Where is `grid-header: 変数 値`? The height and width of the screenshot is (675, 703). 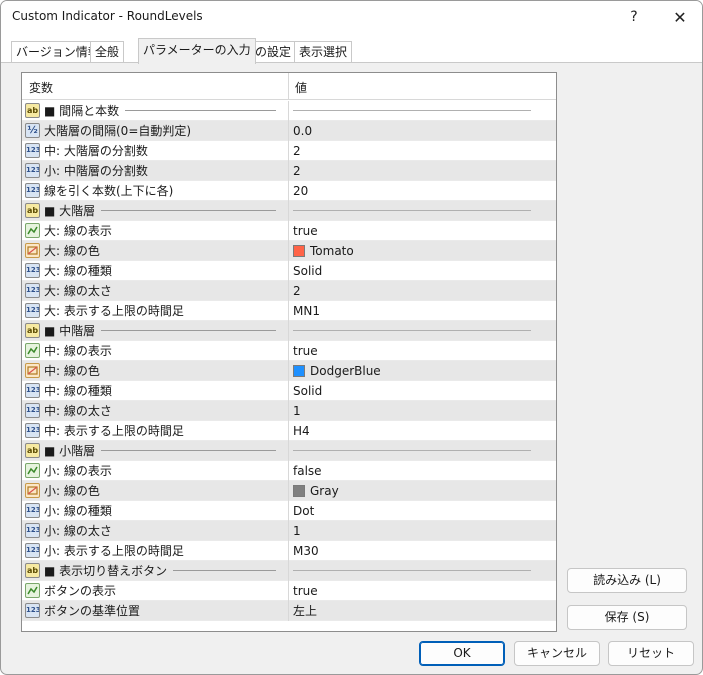 grid-header: 変数 値 is located at coordinates (289, 86).